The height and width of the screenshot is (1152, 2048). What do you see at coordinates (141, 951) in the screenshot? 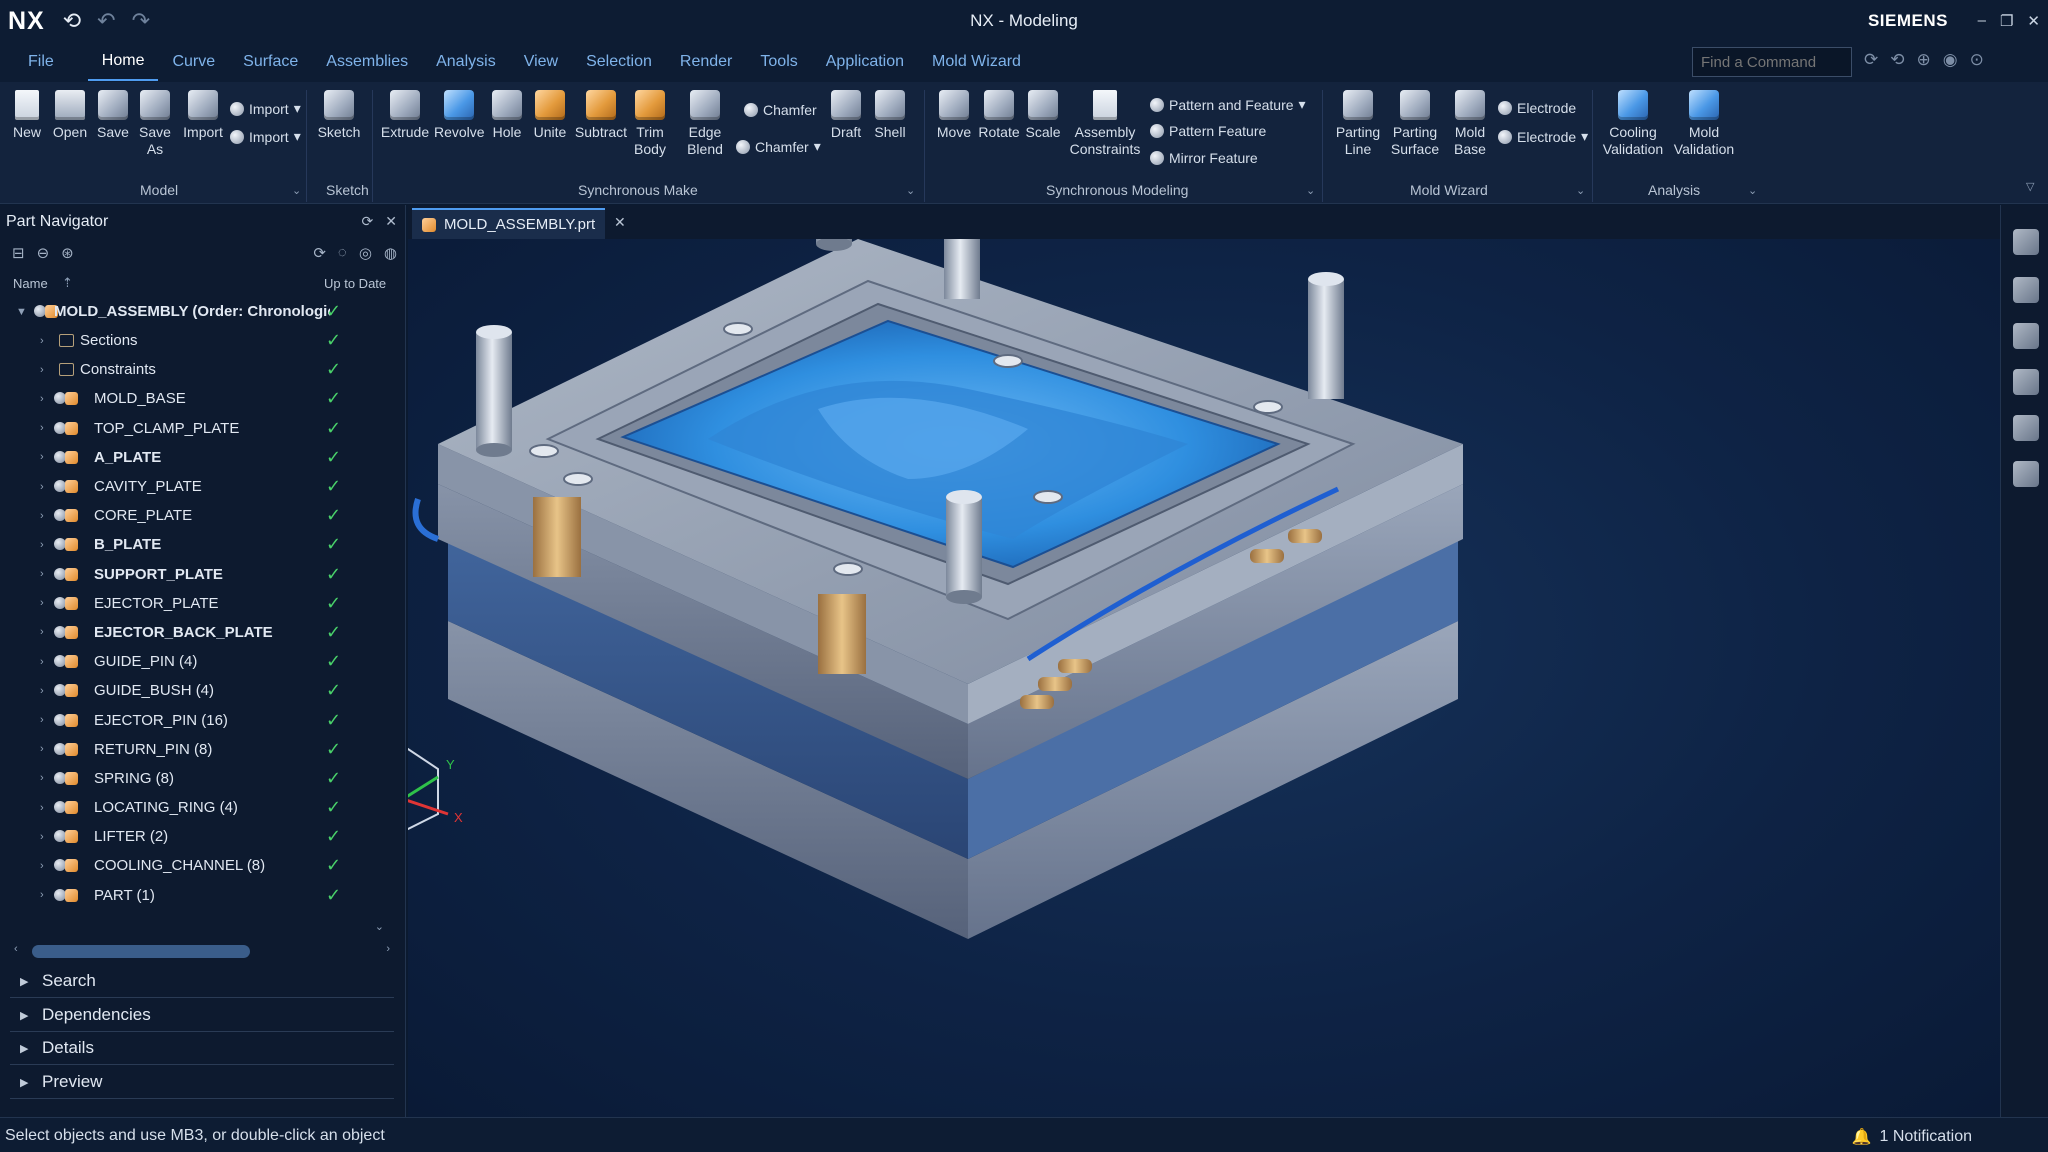
I see `scrollbar-thumb` at bounding box center [141, 951].